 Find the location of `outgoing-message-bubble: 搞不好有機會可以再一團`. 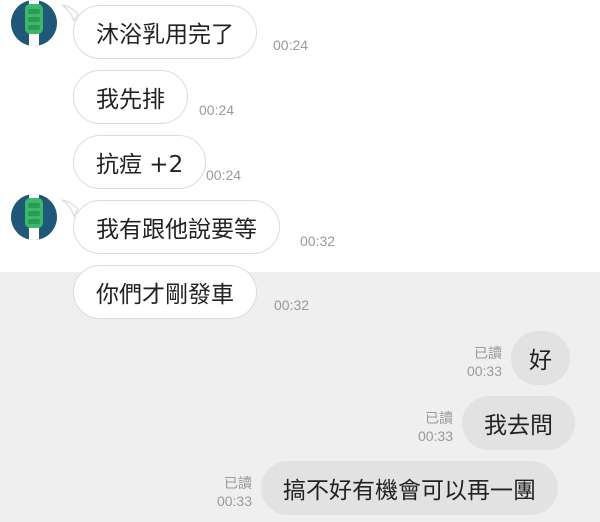

outgoing-message-bubble: 搞不好有機會可以再一團 is located at coordinates (409, 488).